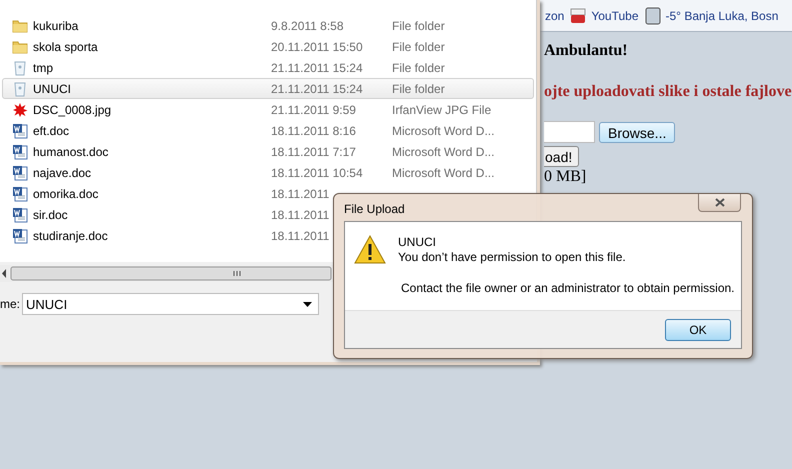 This screenshot has height=469, width=792. I want to click on page-heading: Ambulantu!, so click(586, 51).